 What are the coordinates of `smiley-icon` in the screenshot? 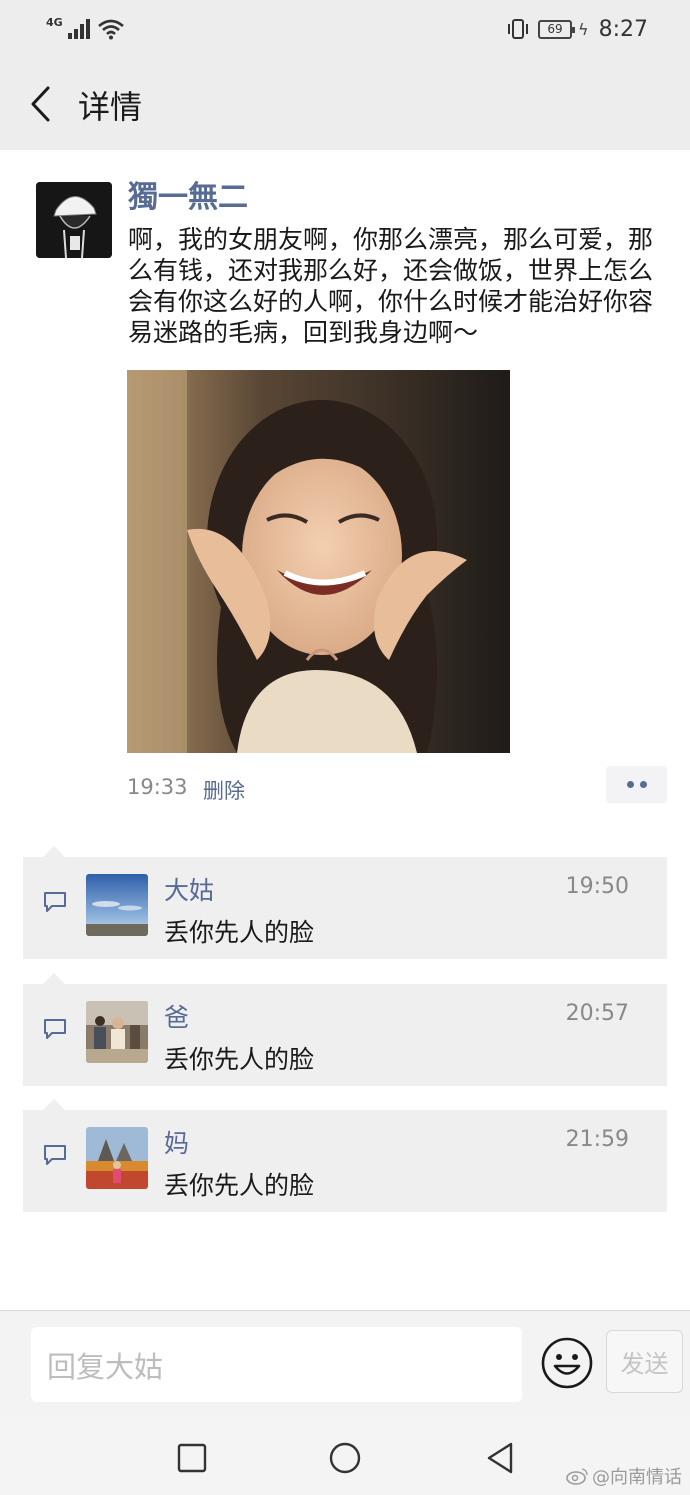 It's located at (567, 1363).